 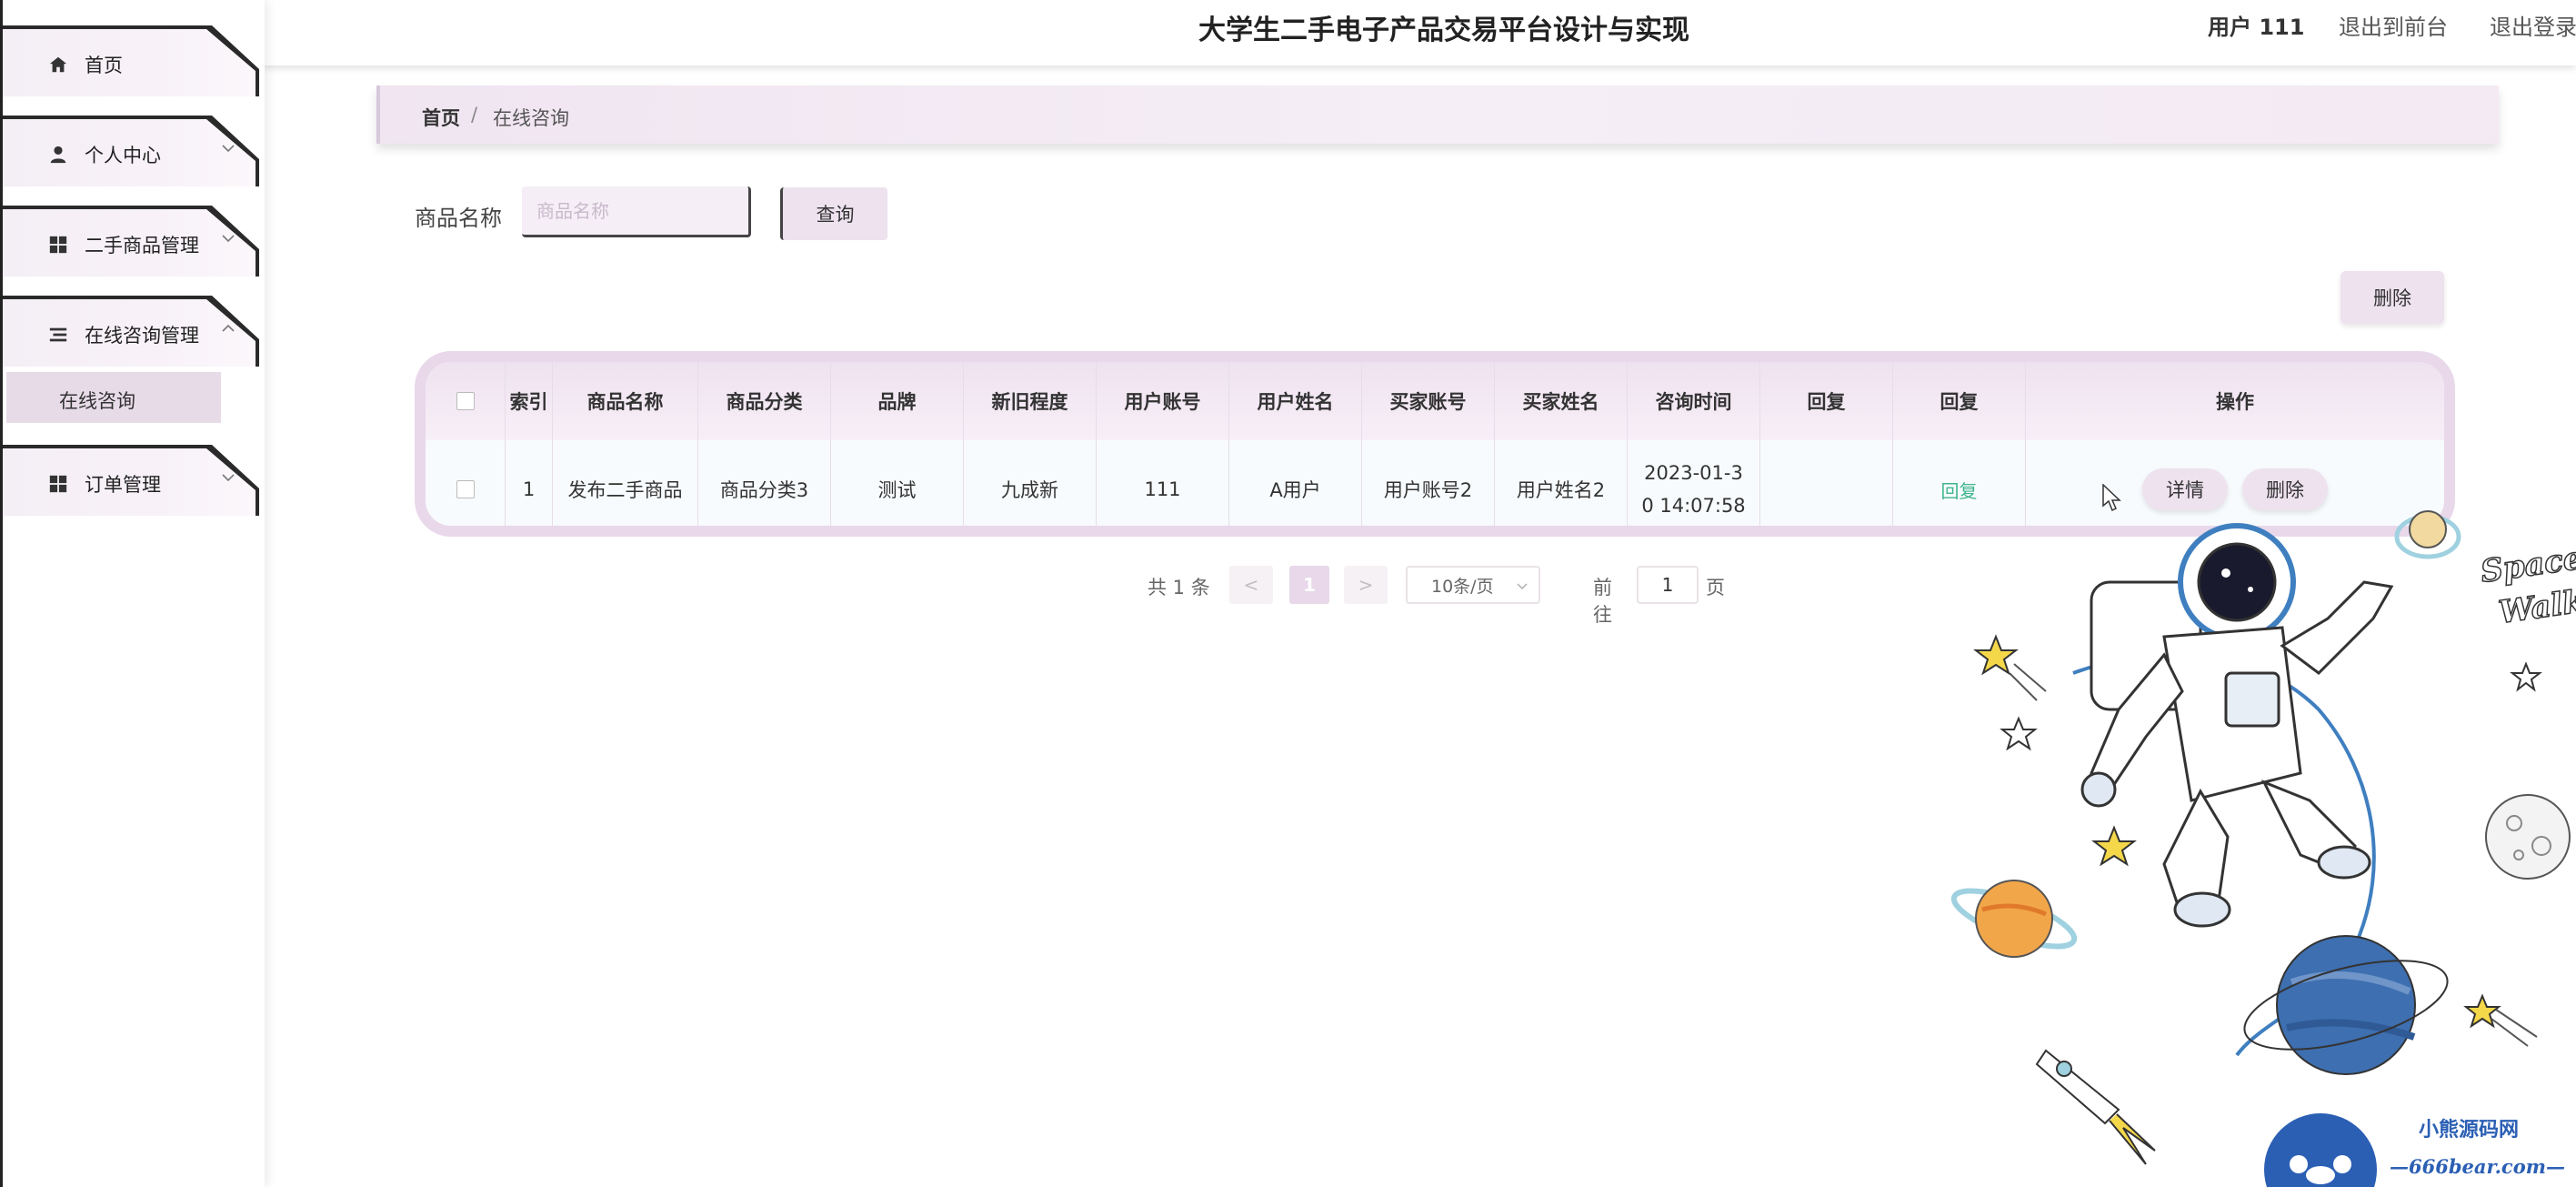 I want to click on sidebar-item-label: 在线咨询管理, so click(x=142, y=336).